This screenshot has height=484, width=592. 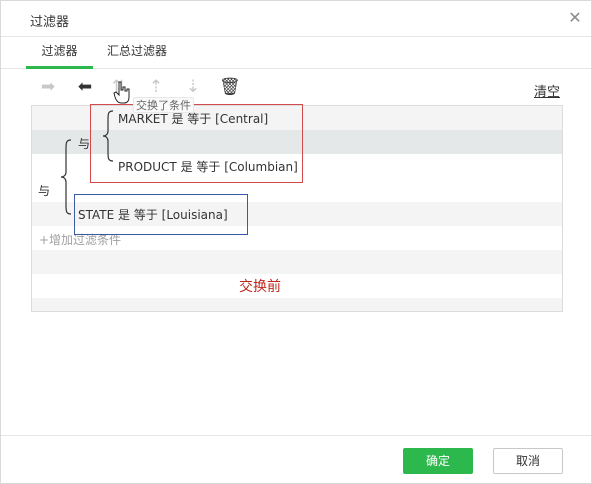 I want to click on outer-operator-label: 与, so click(x=44, y=190).